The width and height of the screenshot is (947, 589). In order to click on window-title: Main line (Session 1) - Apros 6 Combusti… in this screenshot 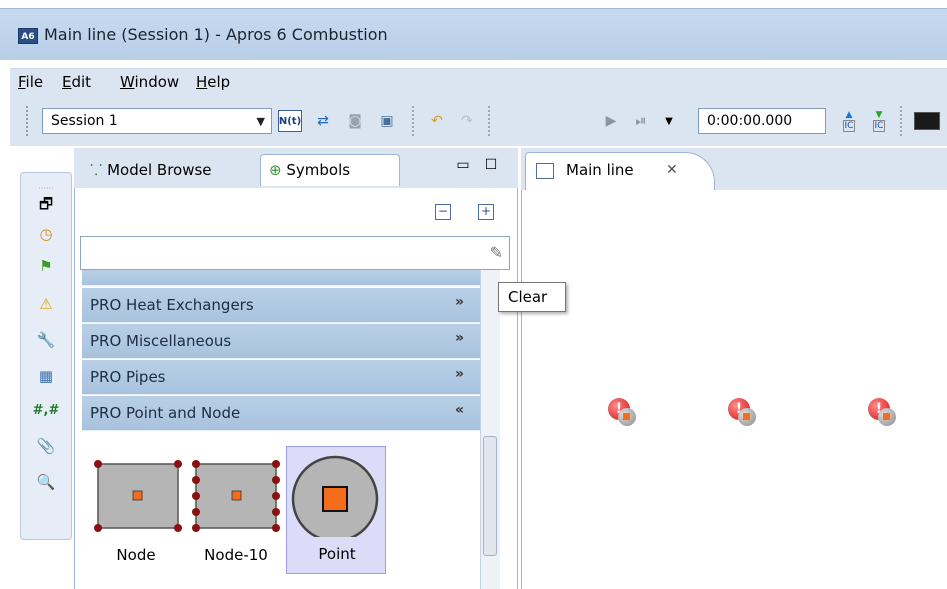, I will do `click(216, 34)`.